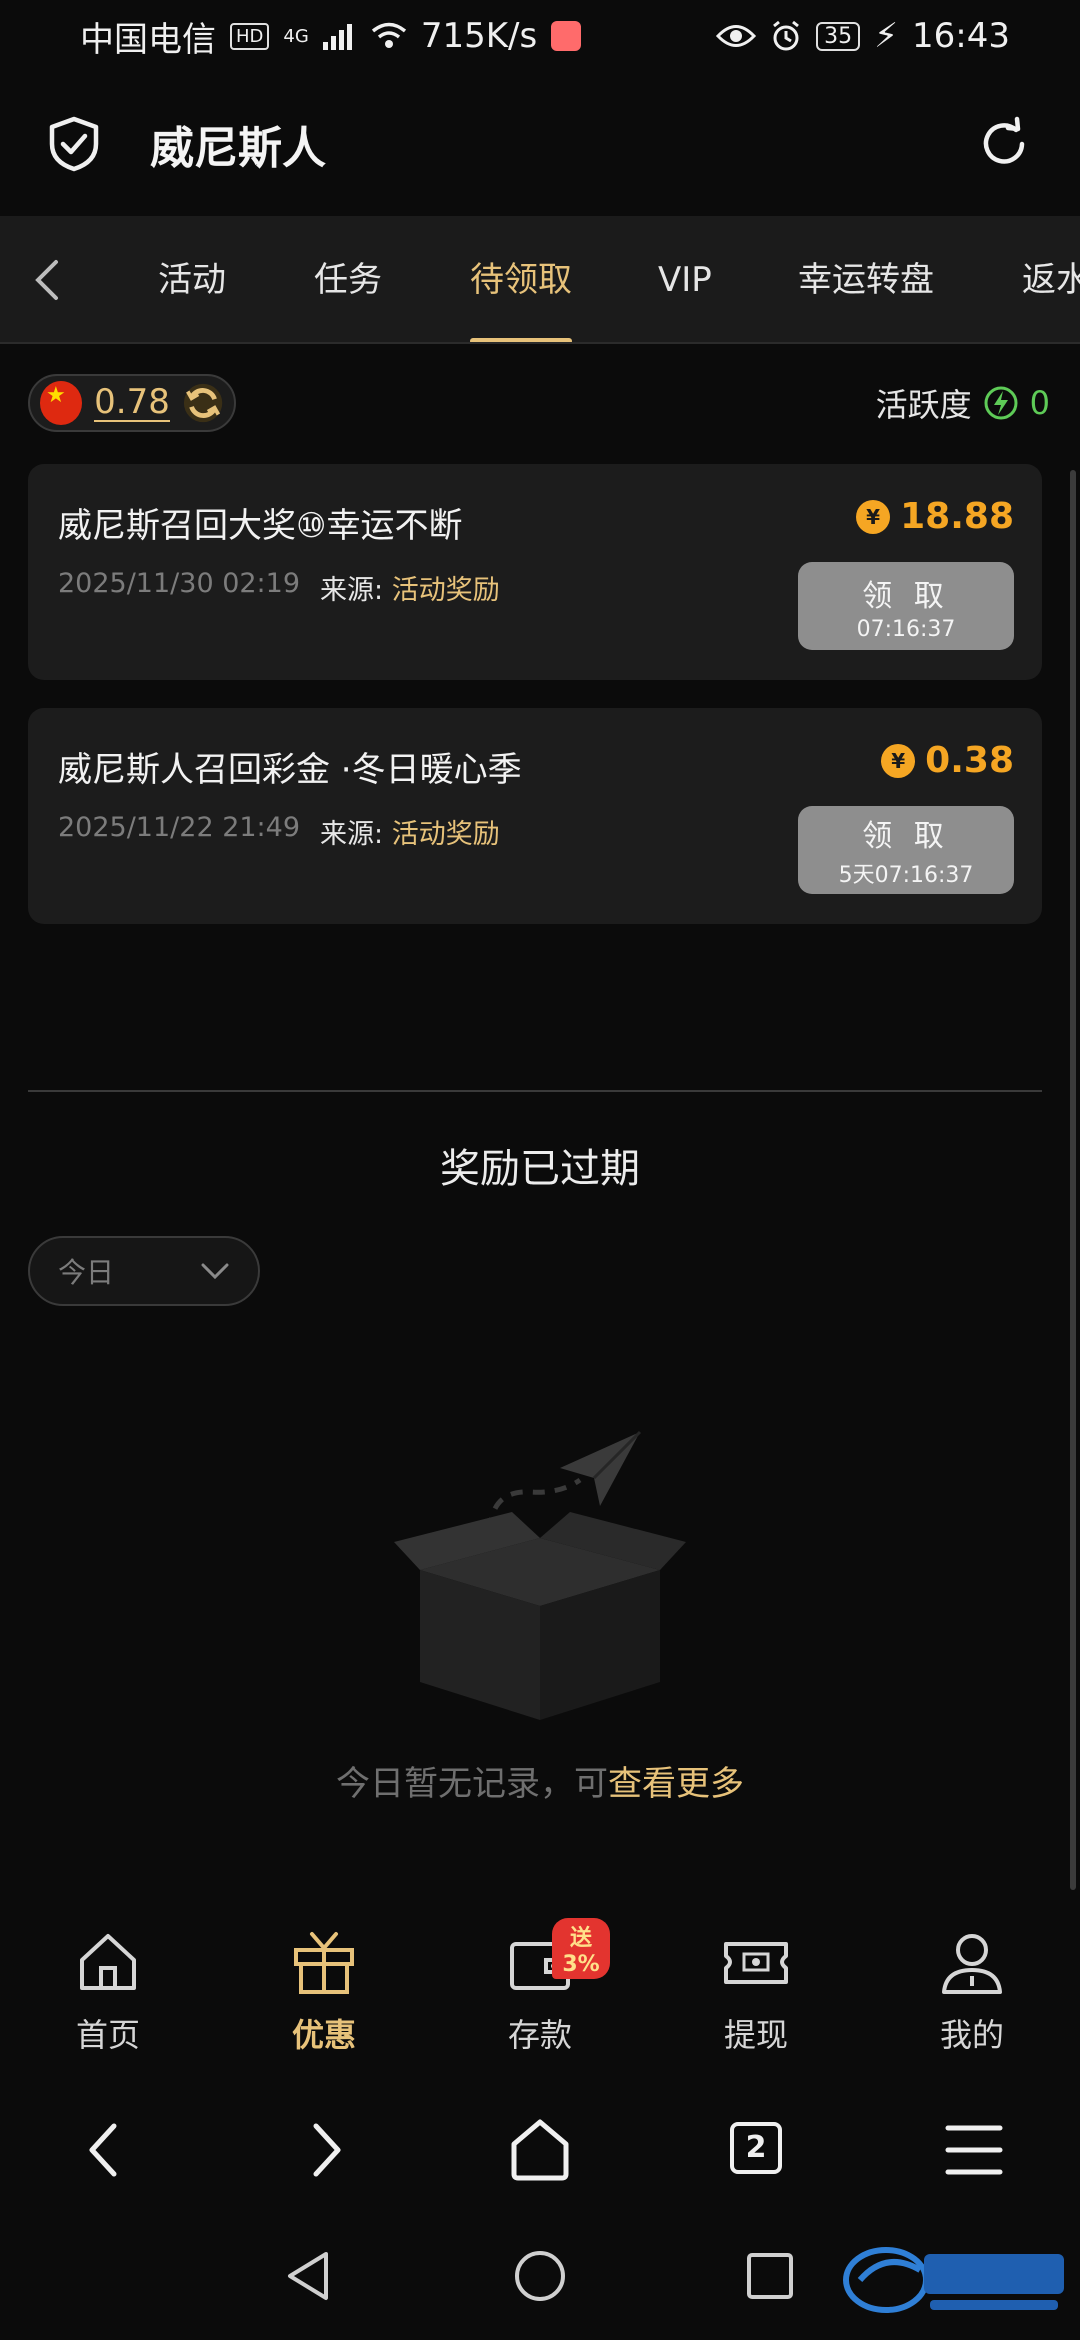 The height and width of the screenshot is (2340, 1080). Describe the element at coordinates (108, 1991) in the screenshot. I see `nav-home: 首页` at that location.